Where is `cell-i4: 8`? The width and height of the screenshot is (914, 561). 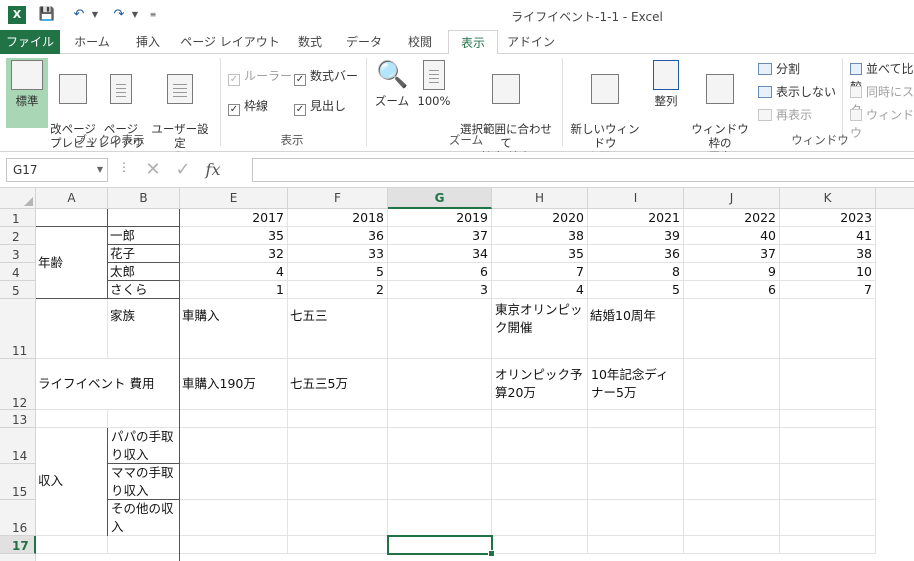 cell-i4: 8 is located at coordinates (636, 272).